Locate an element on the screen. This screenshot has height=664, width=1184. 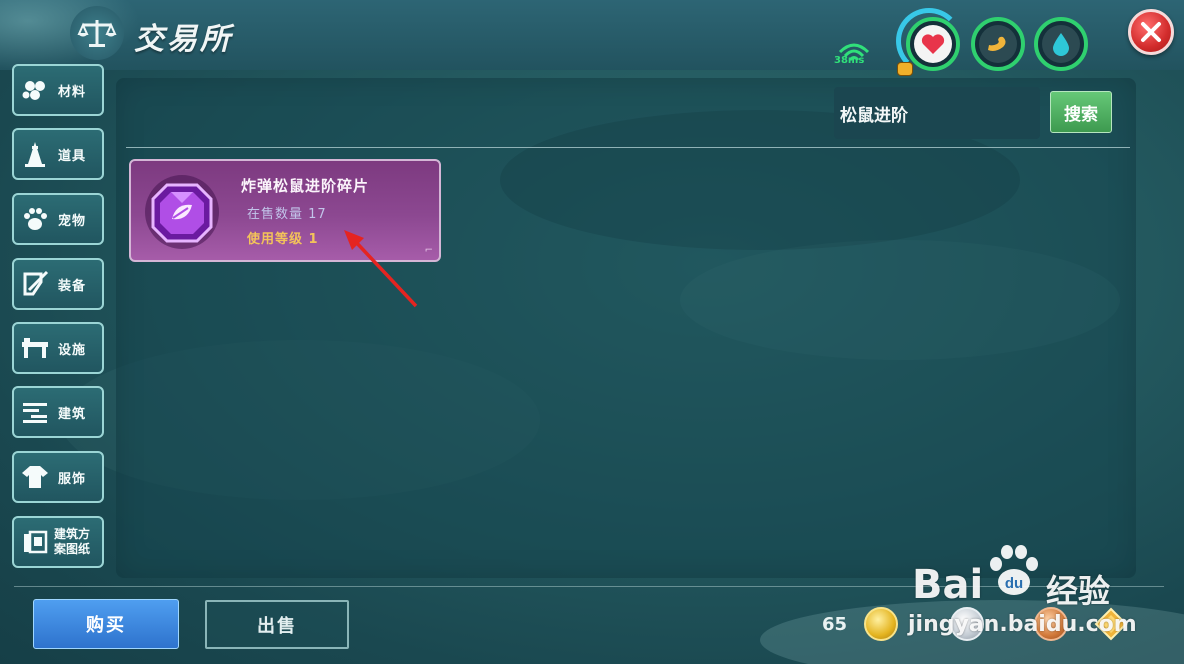
category-label: 建筑方 案图纸 is located at coordinates (72, 541).